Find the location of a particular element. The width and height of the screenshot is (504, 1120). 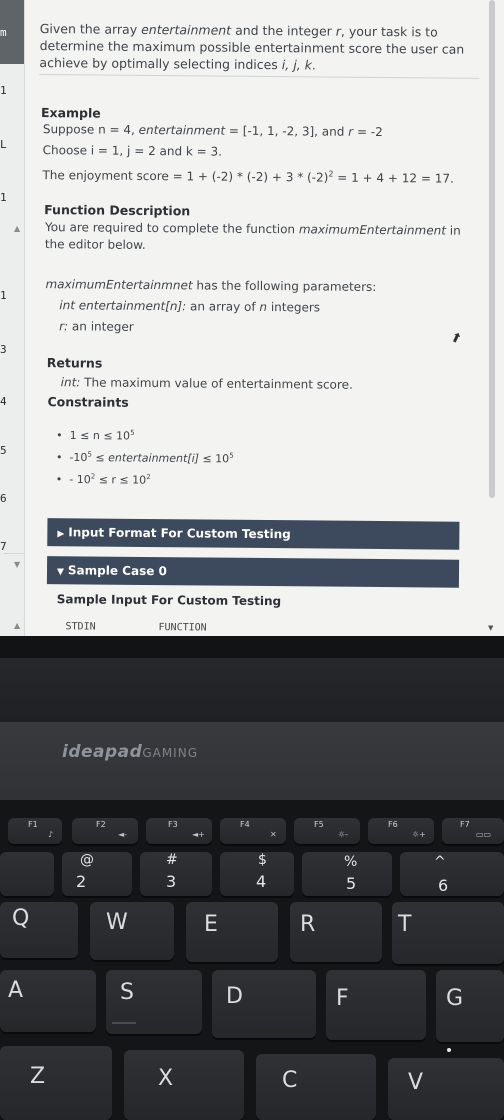

gutter-divider is located at coordinates (14, 553).